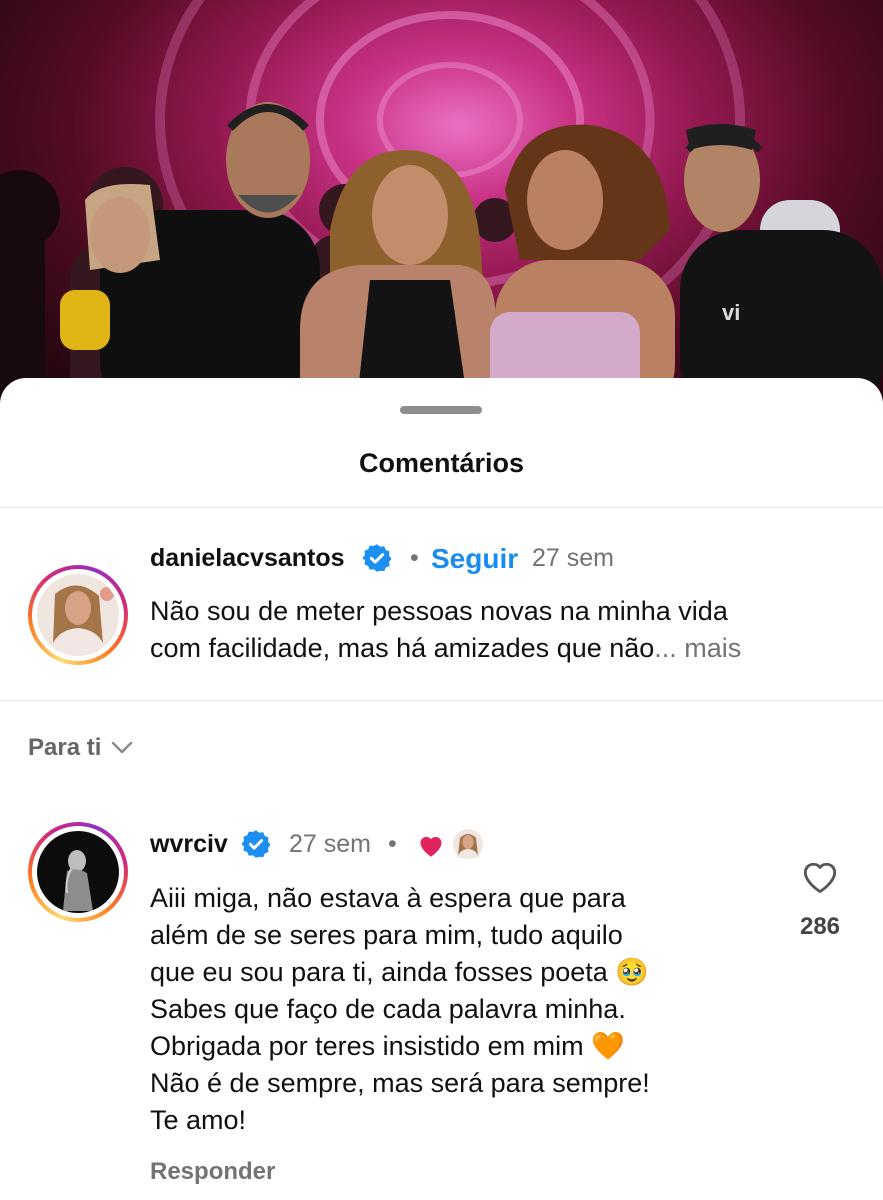 The image size is (883, 1200). Describe the element at coordinates (212, 1172) in the screenshot. I see `reply-button: Responder` at that location.